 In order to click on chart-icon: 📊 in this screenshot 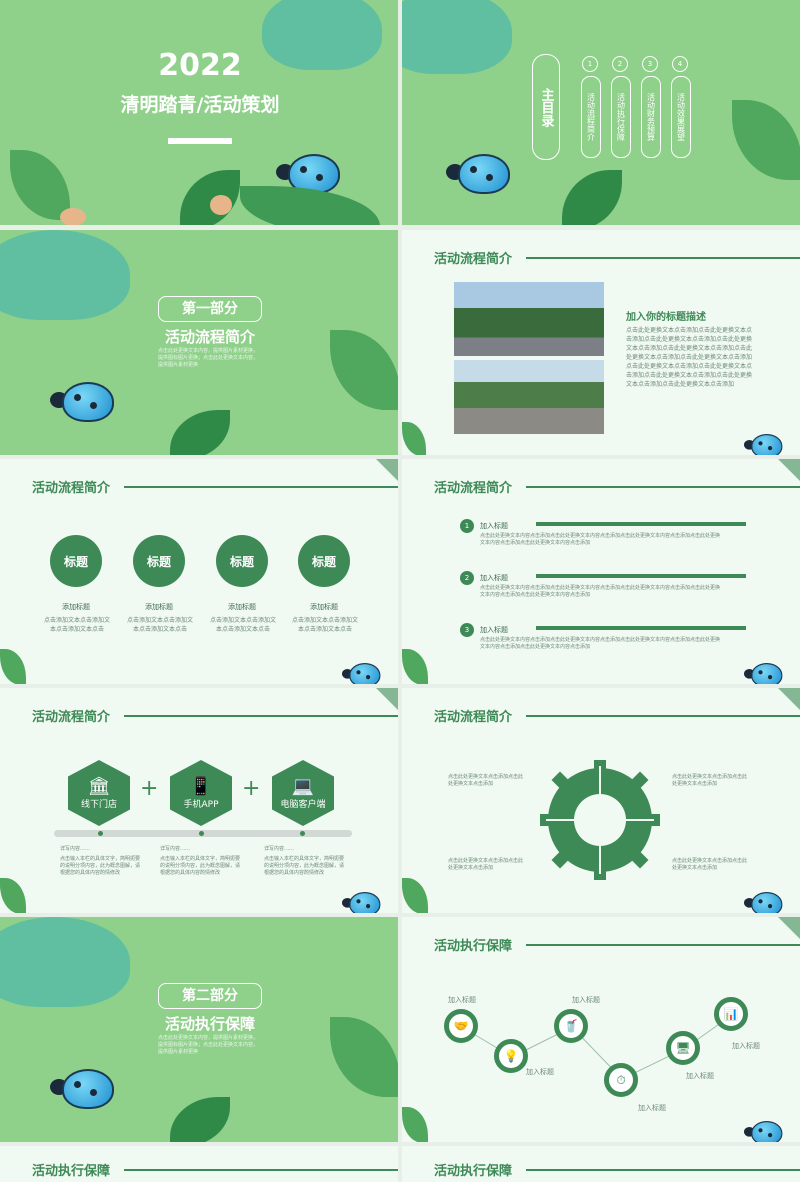, I will do `click(731, 1014)`.